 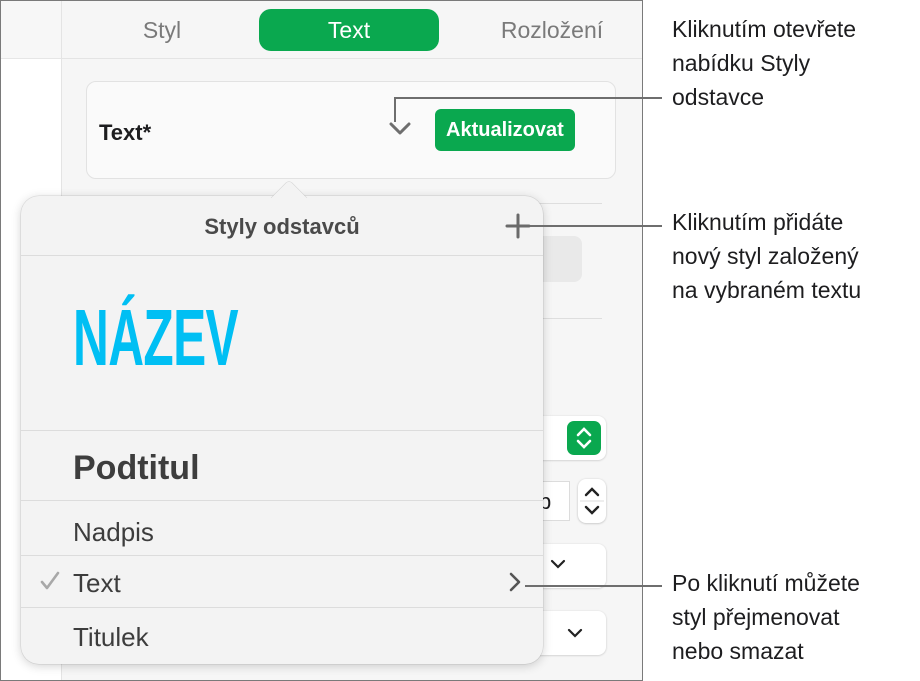 I want to click on popover-title: Styly odstavců, so click(x=282, y=226).